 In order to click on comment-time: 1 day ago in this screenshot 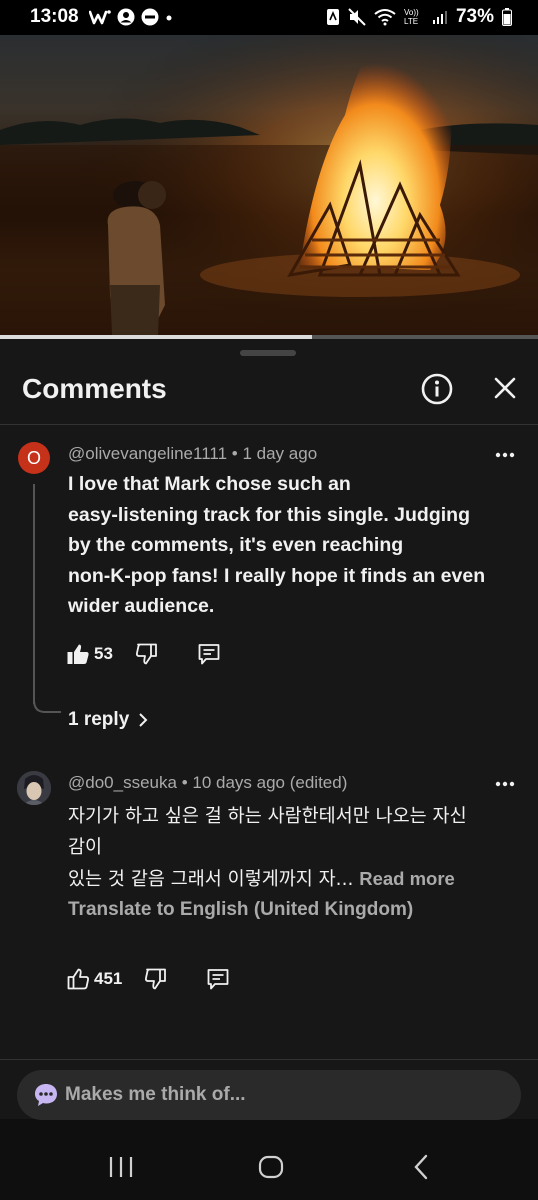, I will do `click(280, 453)`.